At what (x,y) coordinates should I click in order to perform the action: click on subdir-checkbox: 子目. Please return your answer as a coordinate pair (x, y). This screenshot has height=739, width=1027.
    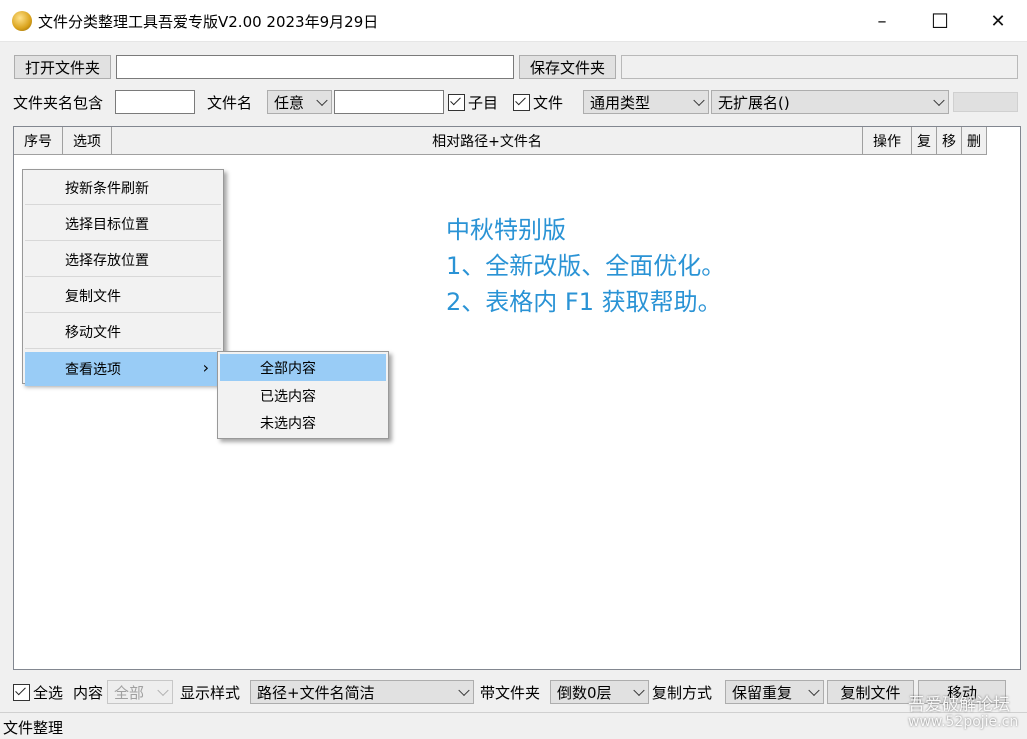
    Looking at the image, I should click on (478, 102).